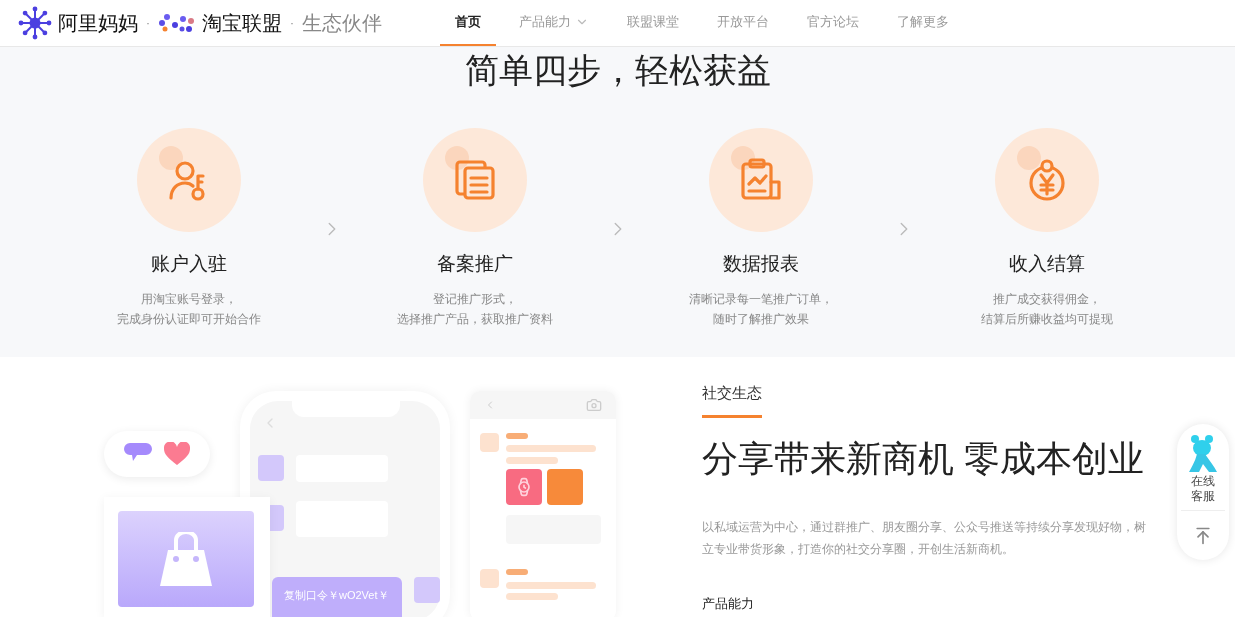 Image resolution: width=1235 pixels, height=617 pixels. I want to click on nav-link: 了解更多, so click(923, 23).